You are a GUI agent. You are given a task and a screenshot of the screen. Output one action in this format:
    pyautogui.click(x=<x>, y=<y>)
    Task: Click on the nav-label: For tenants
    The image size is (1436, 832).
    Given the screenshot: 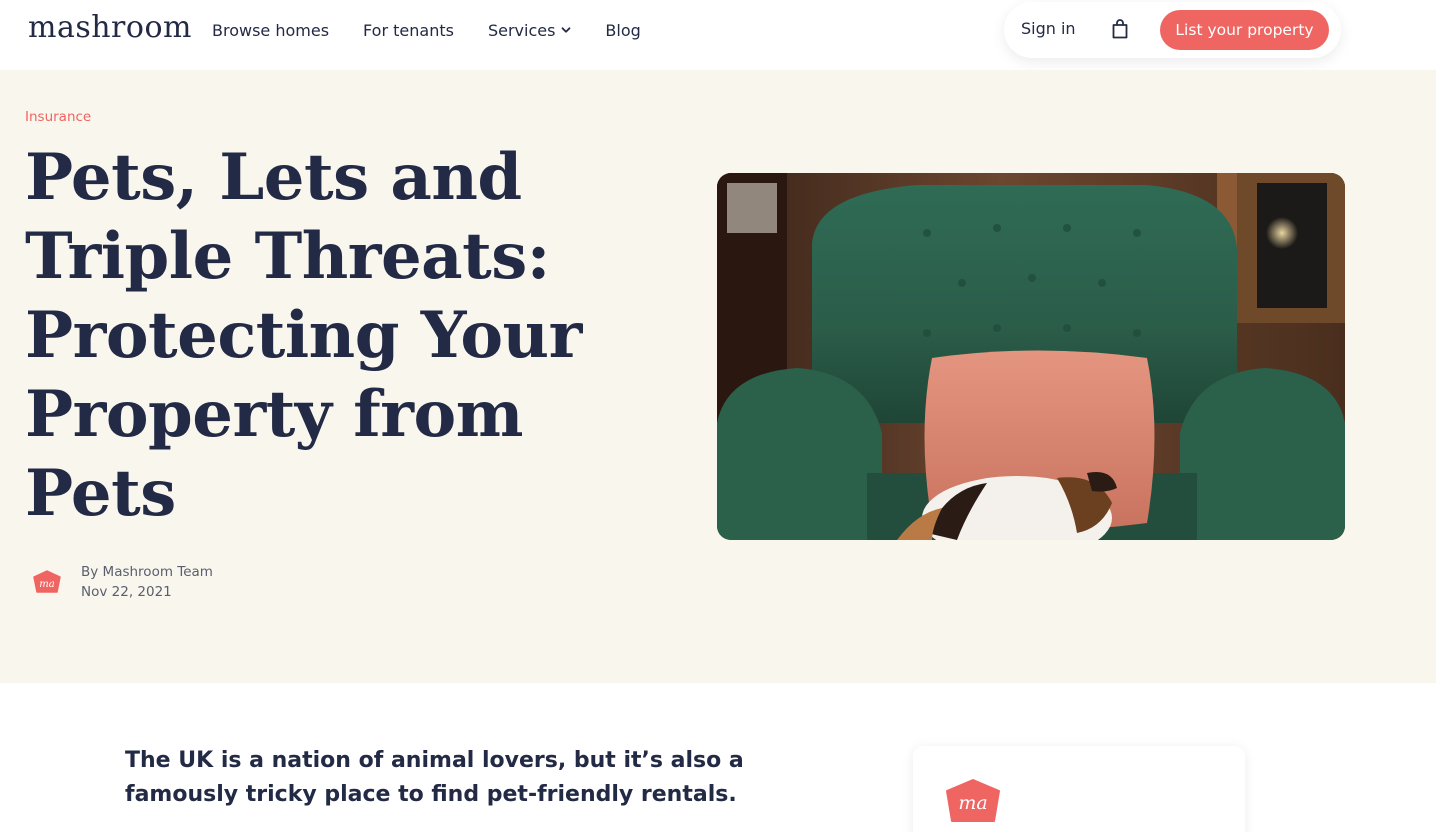 What is the action you would take?
    pyautogui.click(x=408, y=30)
    